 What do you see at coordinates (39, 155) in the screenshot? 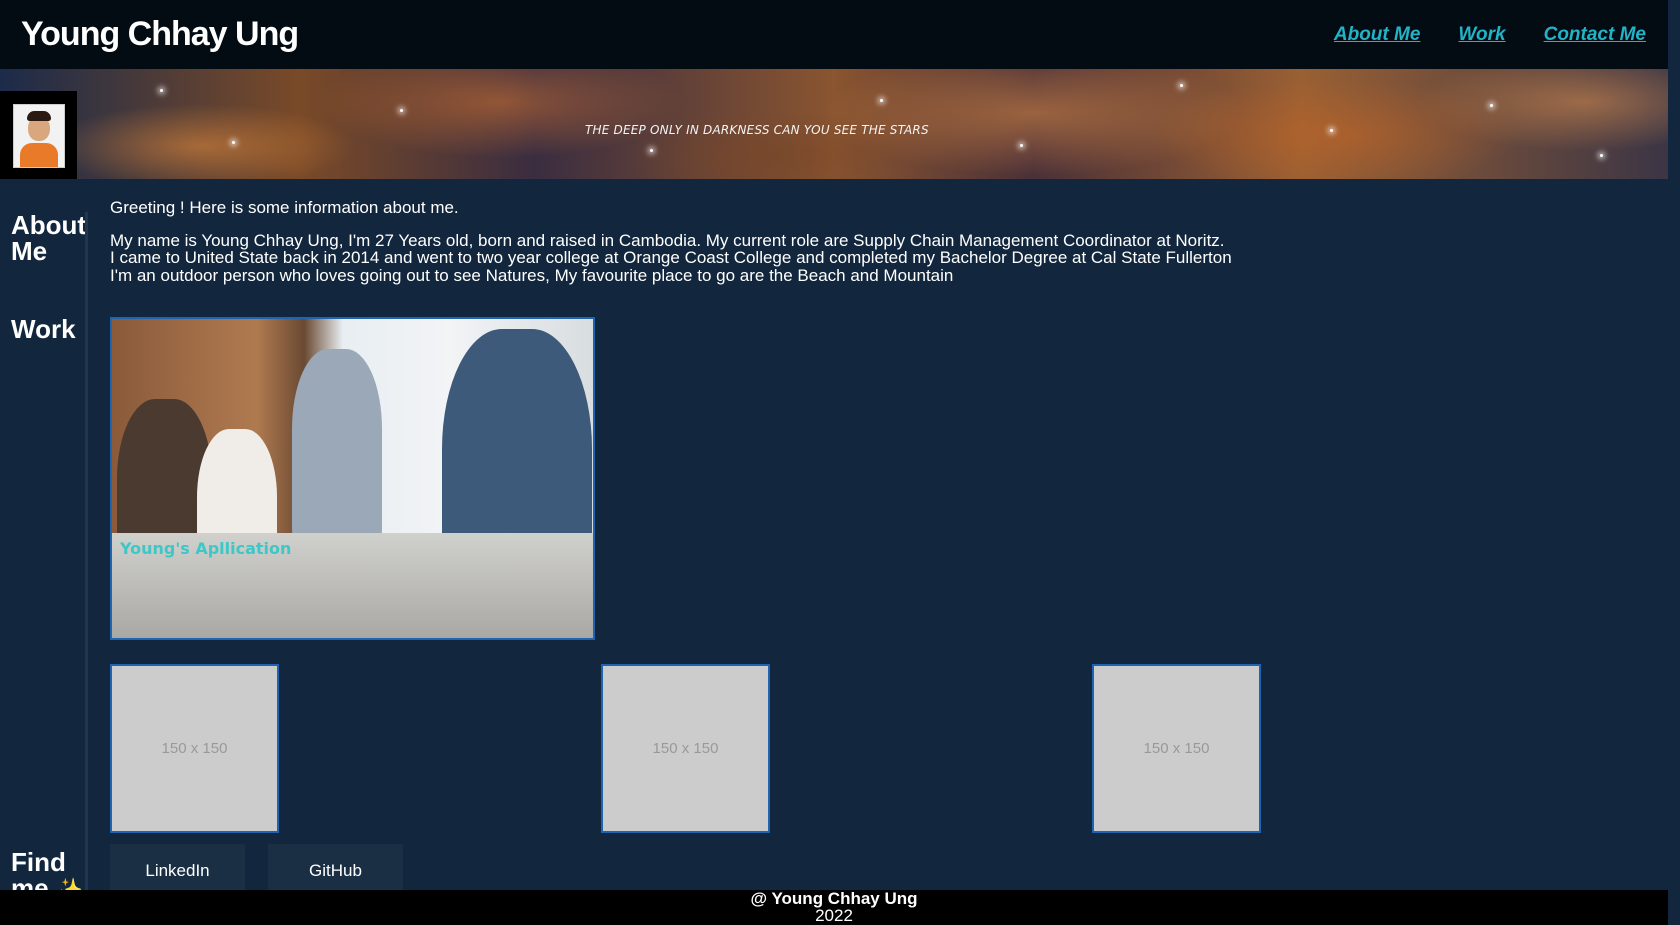
I see `avatar-shirt` at bounding box center [39, 155].